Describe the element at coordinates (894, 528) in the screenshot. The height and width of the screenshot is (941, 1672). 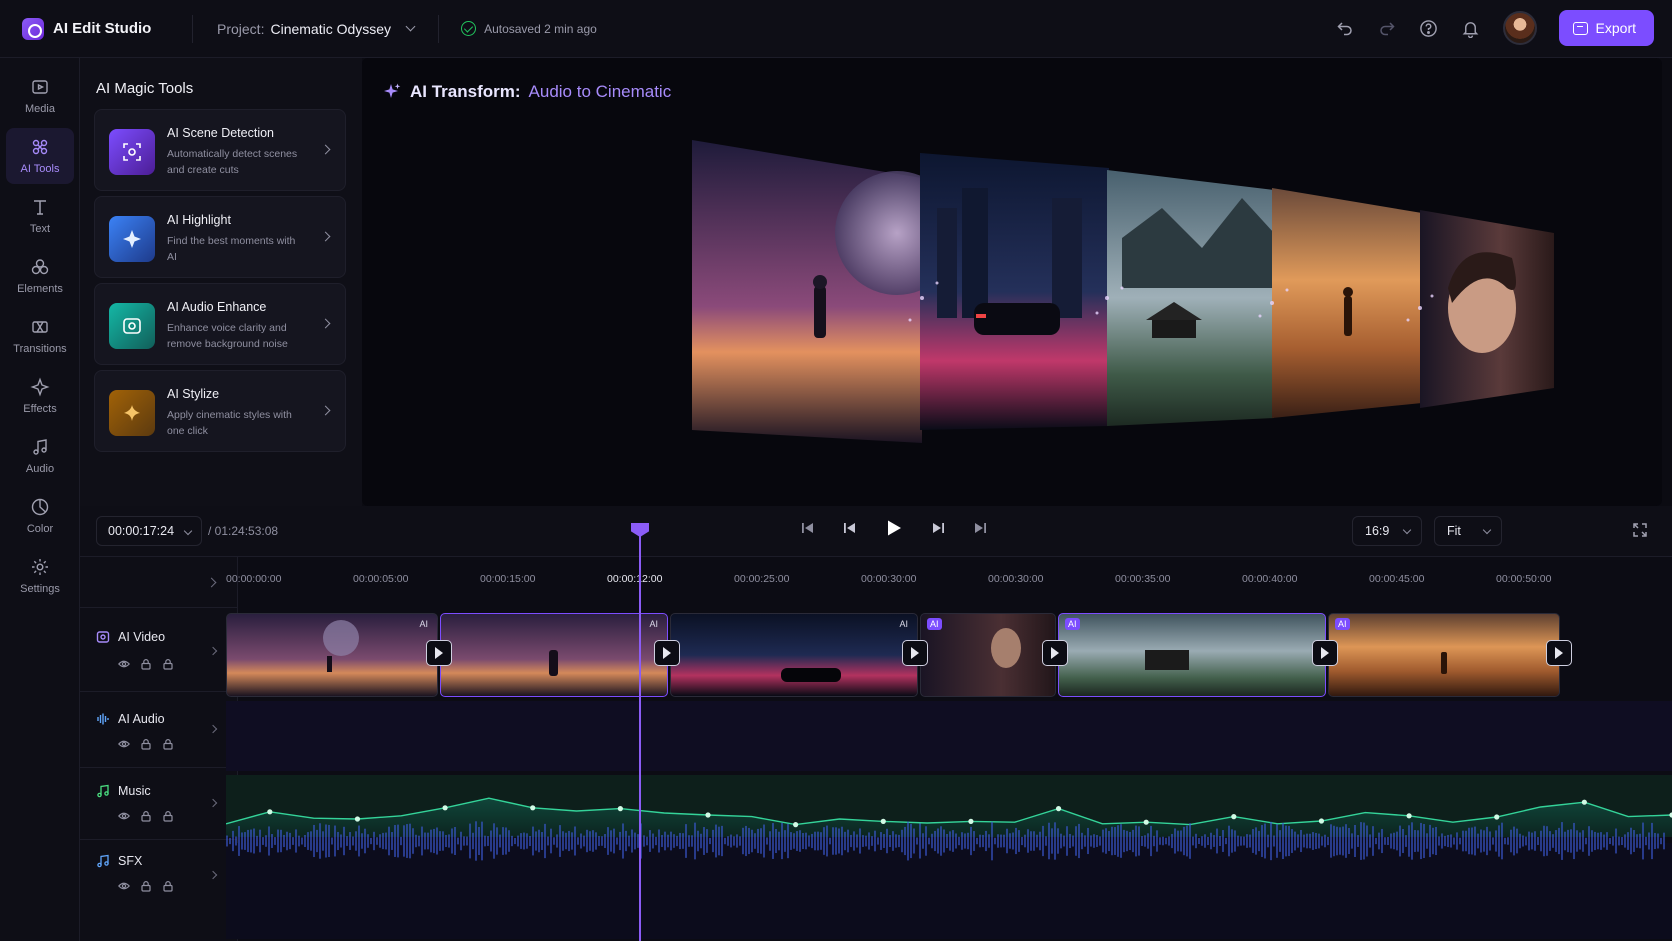
I see `play-icon` at that location.